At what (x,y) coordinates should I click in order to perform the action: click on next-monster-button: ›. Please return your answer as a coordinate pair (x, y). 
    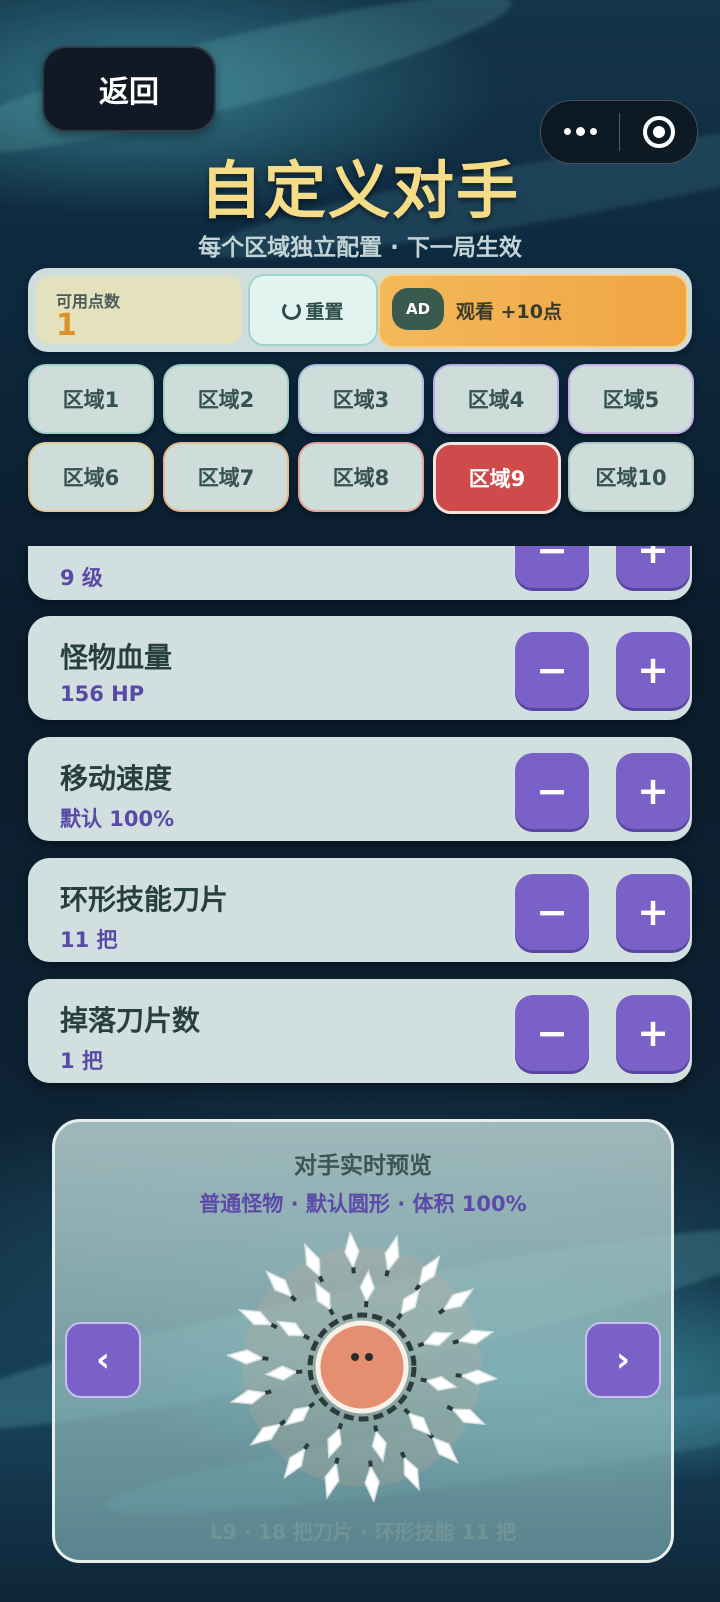
    Looking at the image, I should click on (623, 1360).